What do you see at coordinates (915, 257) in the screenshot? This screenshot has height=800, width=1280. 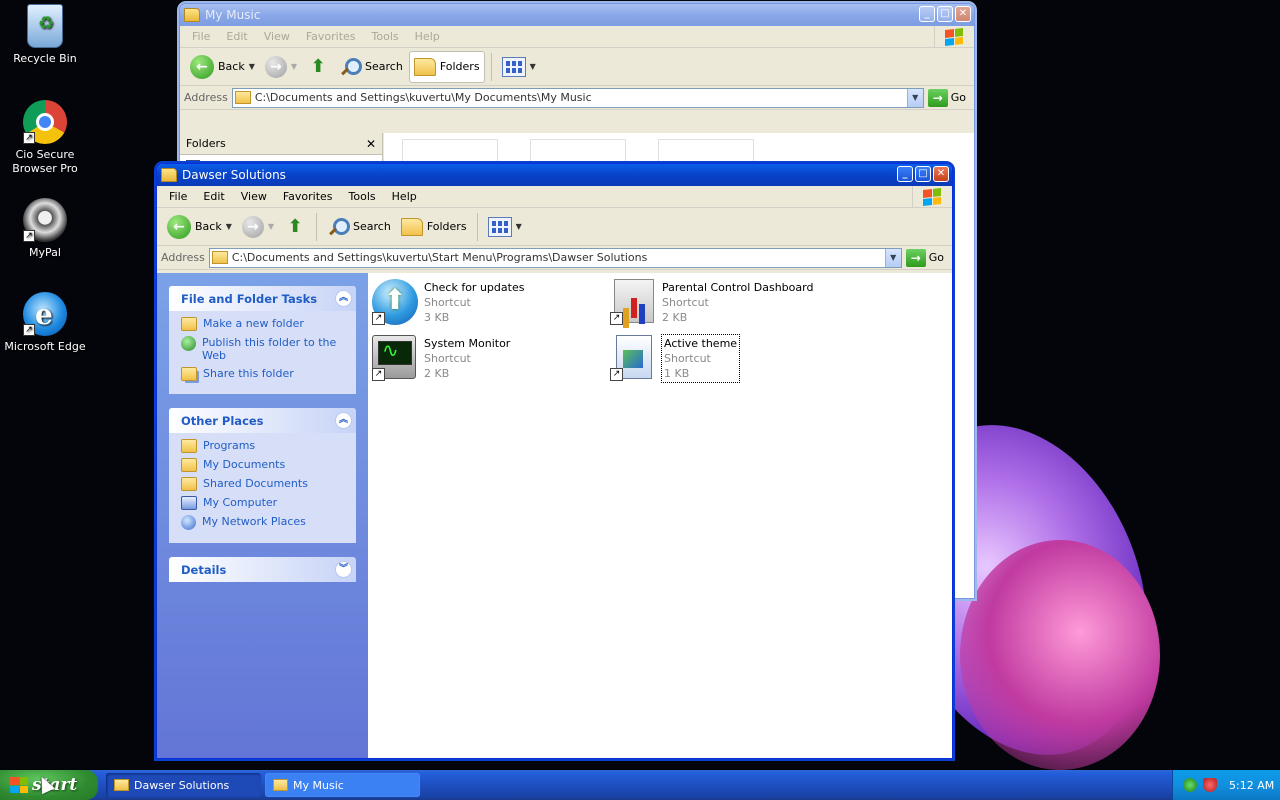 I see `go-arrow-icon: →` at bounding box center [915, 257].